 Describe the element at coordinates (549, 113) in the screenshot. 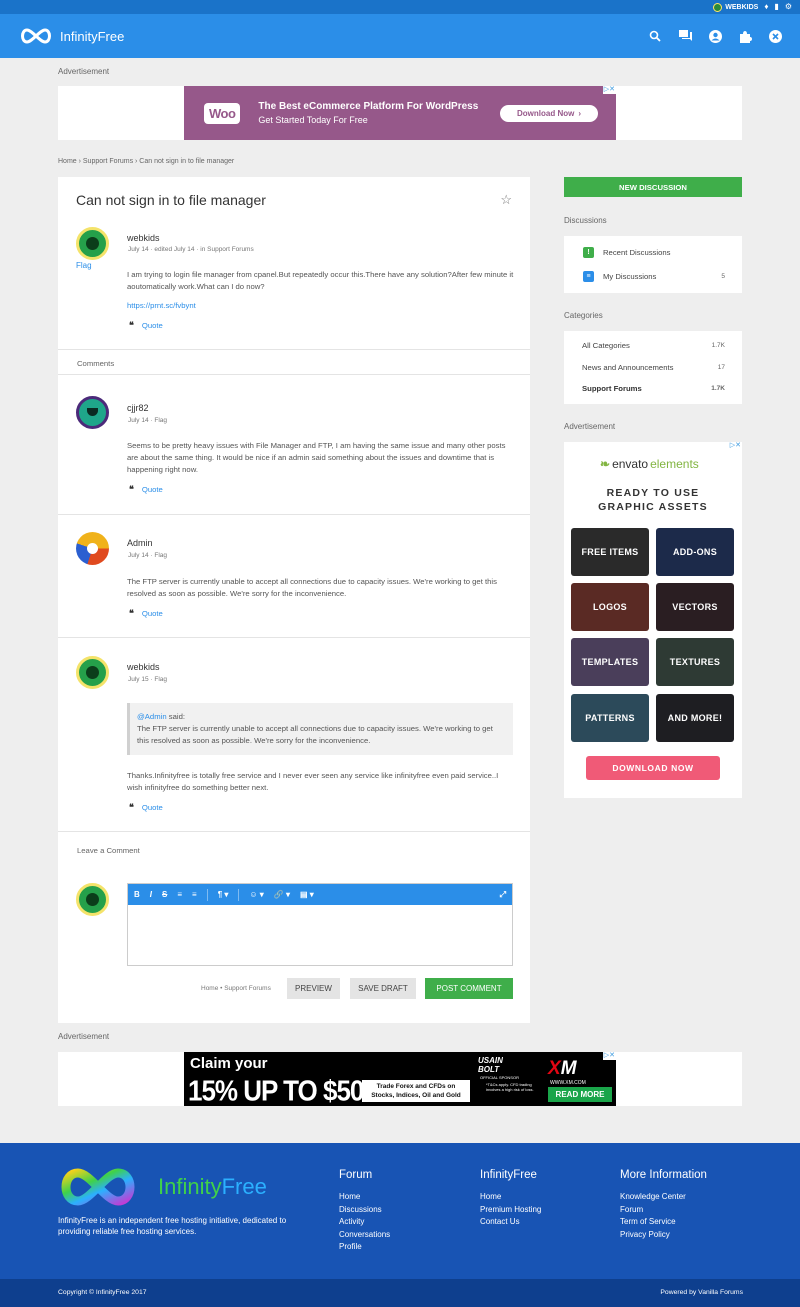

I see `woo-download-button: Download Now ›` at that location.